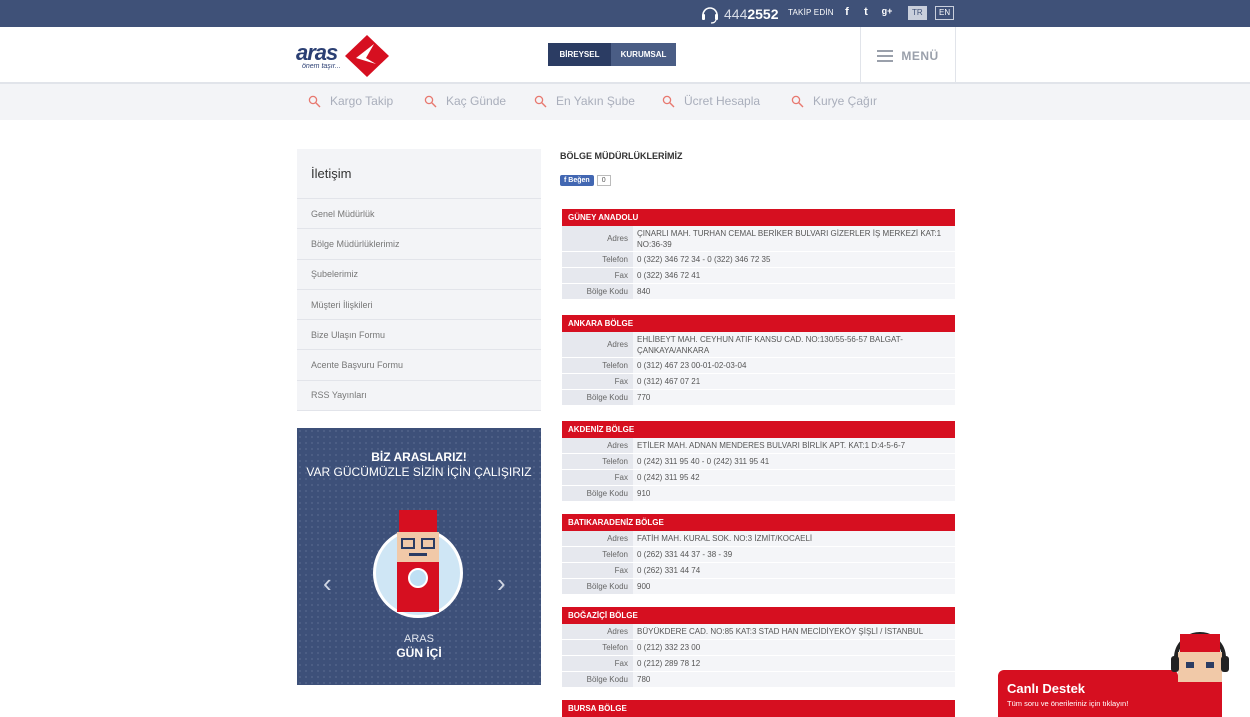 The height and width of the screenshot is (717, 1250). I want to click on region-fax-row: Fax 0 (312) 467 07 21, so click(758, 382).